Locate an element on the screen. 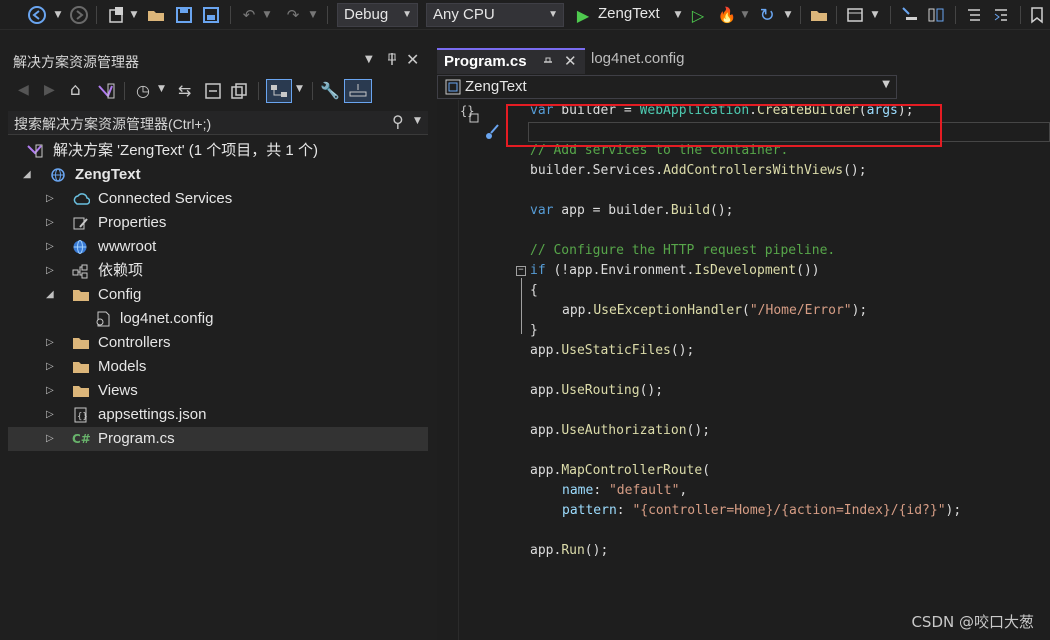  project-scope-icon is located at coordinates (453, 89).